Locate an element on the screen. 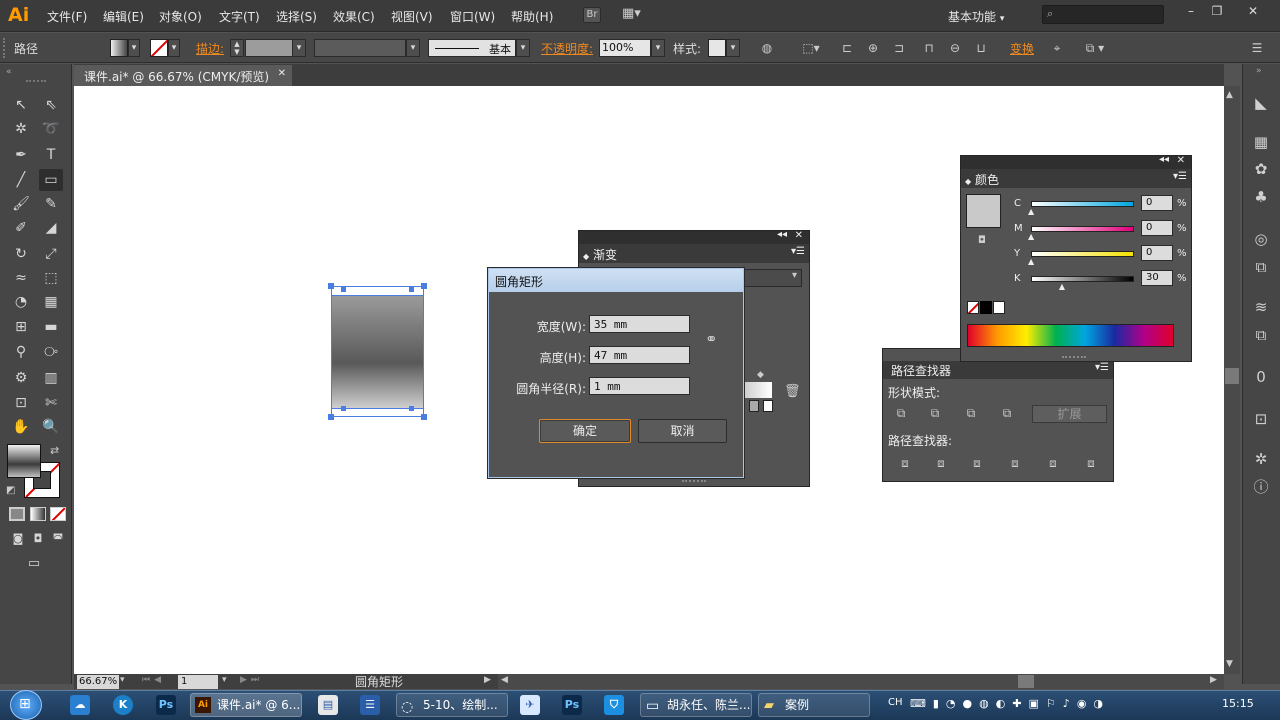 The width and height of the screenshot is (1280, 720). restore-button: ❐ is located at coordinates (1217, 11).